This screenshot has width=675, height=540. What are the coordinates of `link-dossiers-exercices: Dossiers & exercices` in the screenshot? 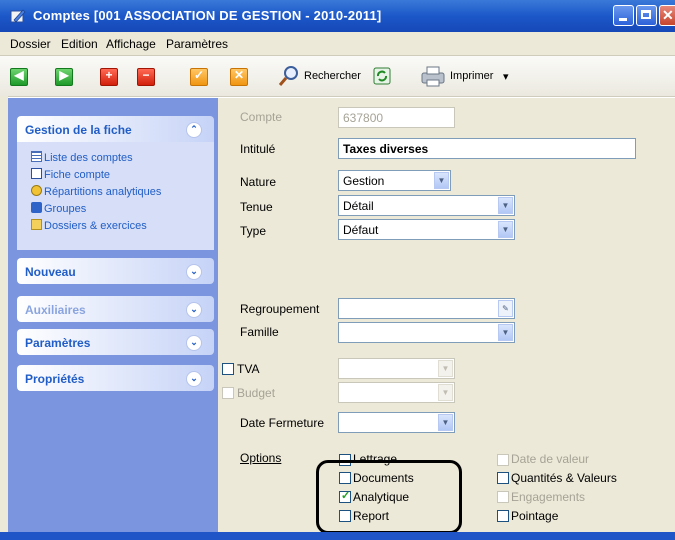 It's located at (89, 225).